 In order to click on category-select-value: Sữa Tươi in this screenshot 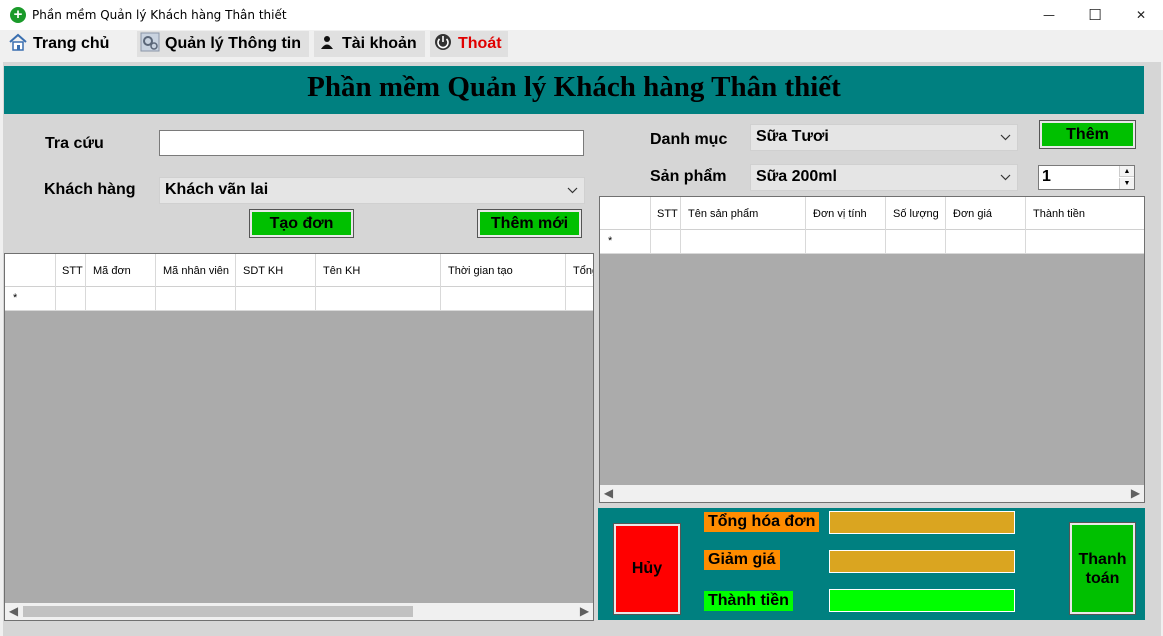, I will do `click(792, 136)`.